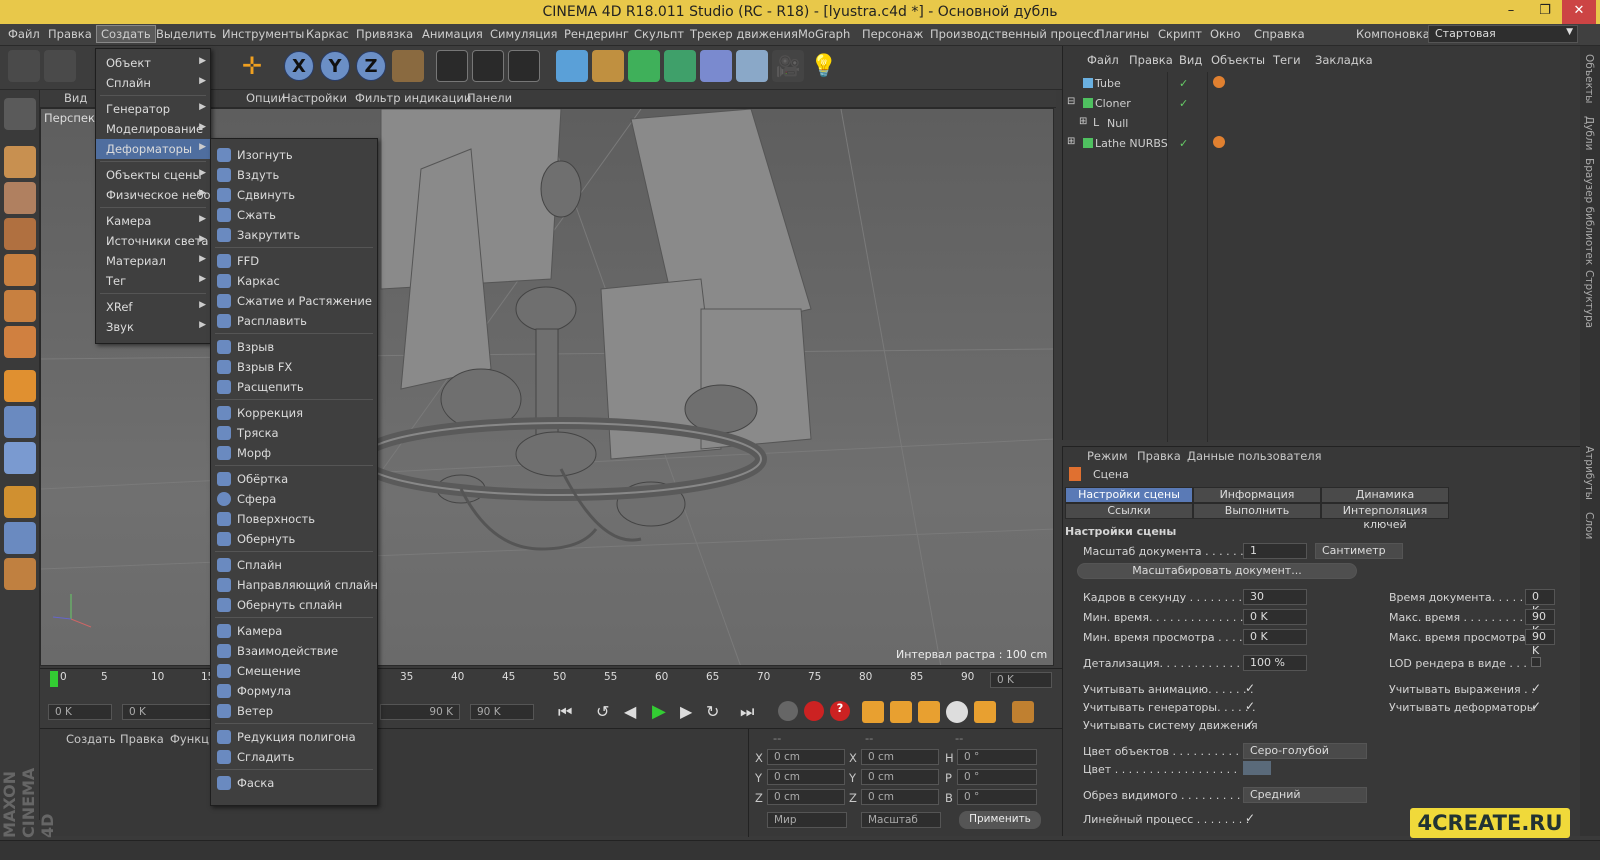  What do you see at coordinates (1257, 768) in the screenshot?
I see `color-swatch` at bounding box center [1257, 768].